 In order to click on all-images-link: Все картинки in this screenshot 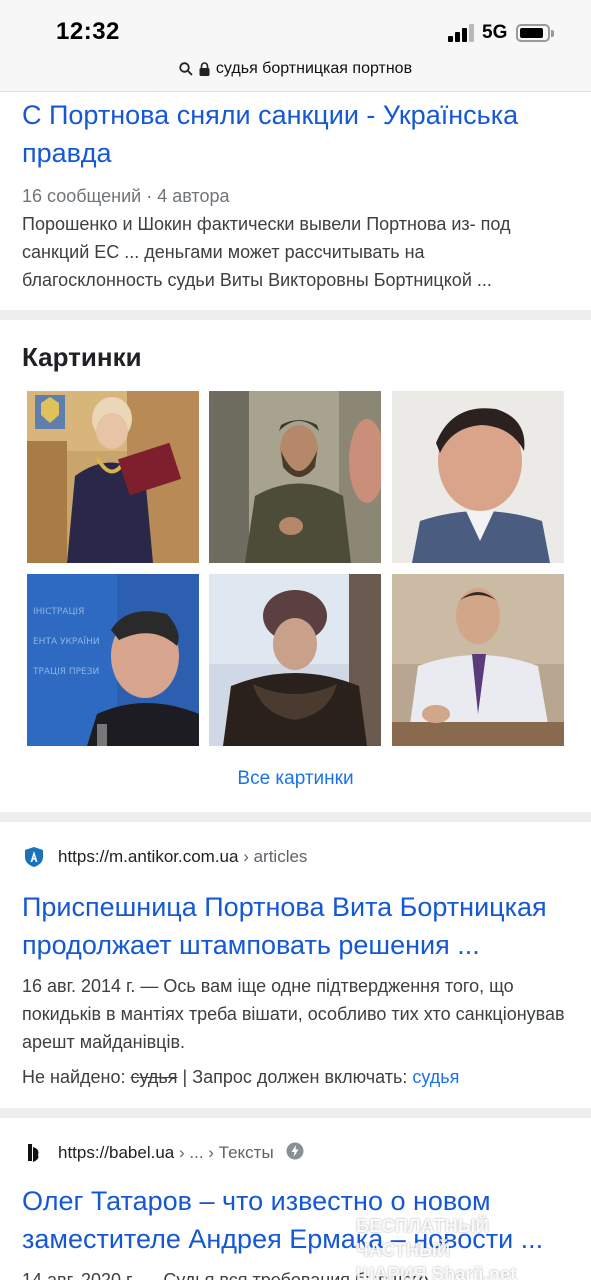, I will do `click(295, 779)`.